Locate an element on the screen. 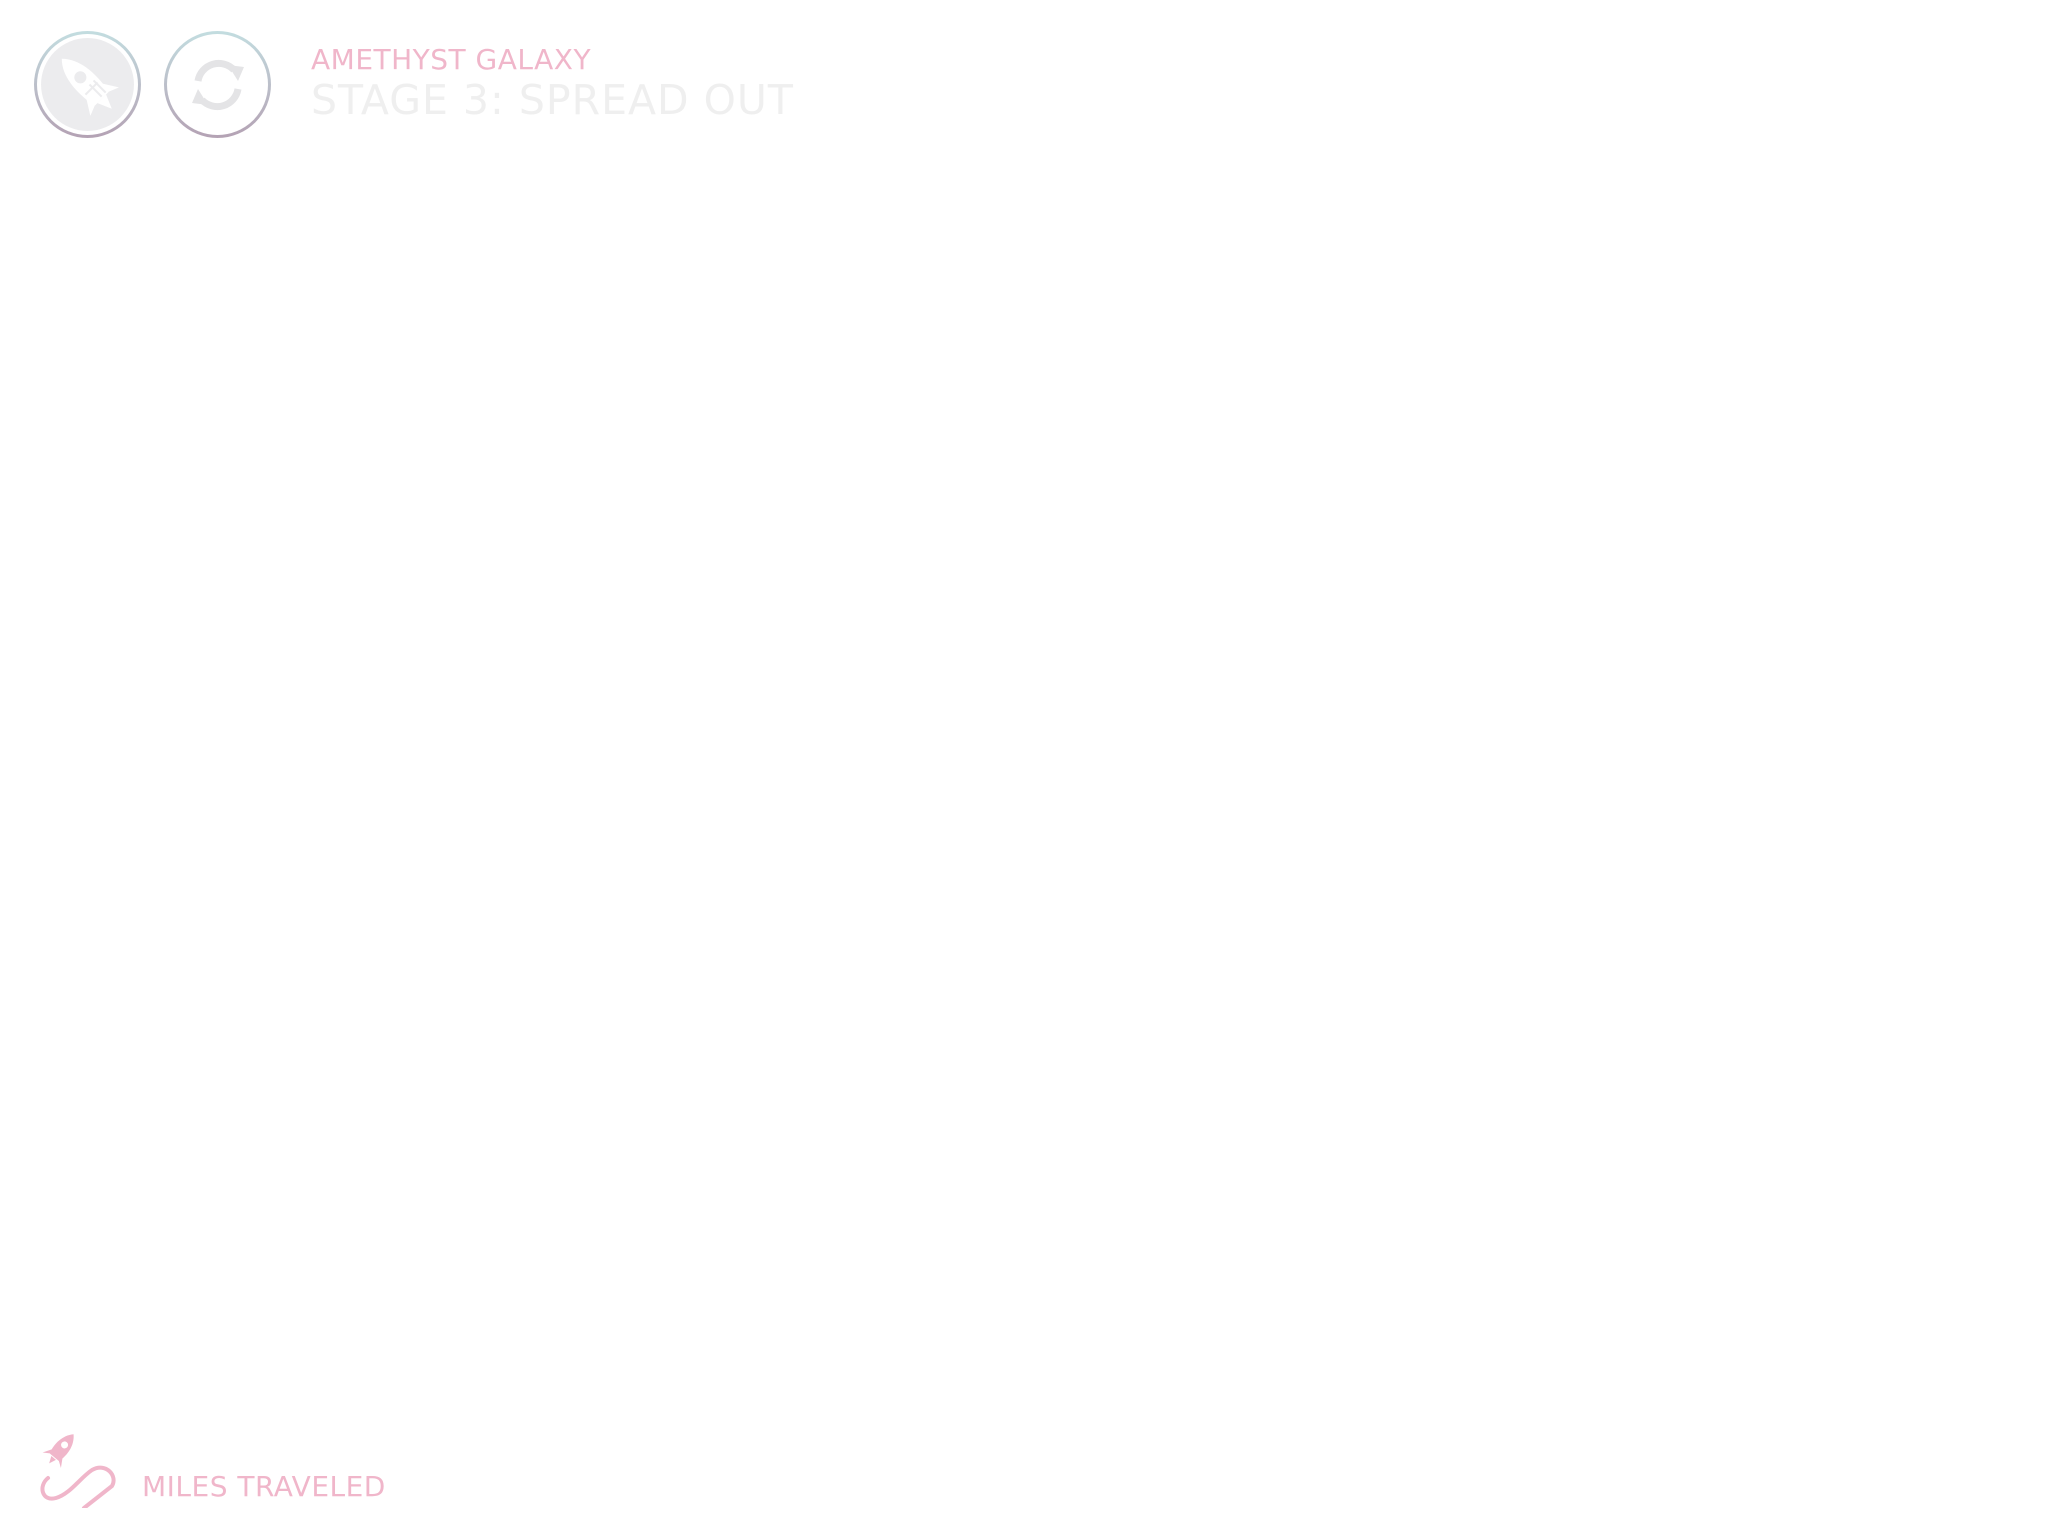  ship-button-face is located at coordinates (87, 84).